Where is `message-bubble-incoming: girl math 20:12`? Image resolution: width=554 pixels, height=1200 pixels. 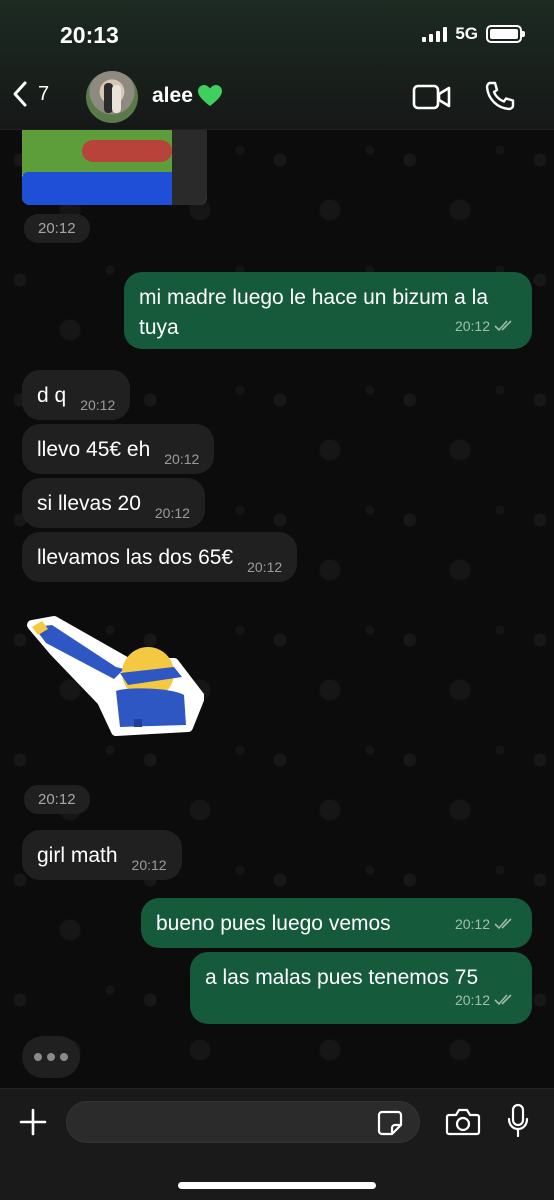
message-bubble-incoming: girl math 20:12 is located at coordinates (102, 855).